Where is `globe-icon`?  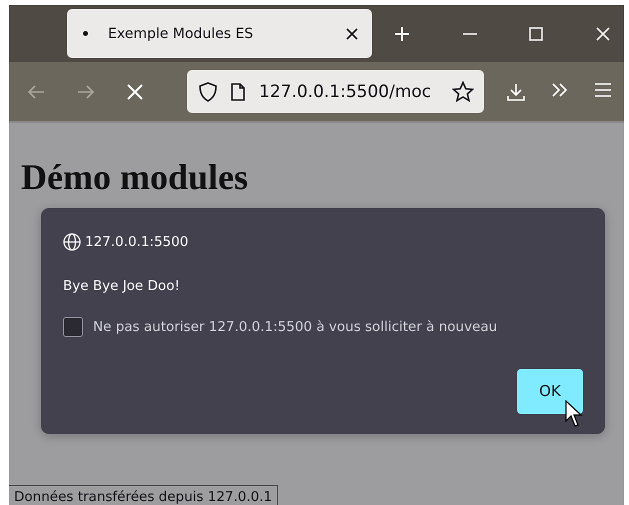
globe-icon is located at coordinates (72, 241).